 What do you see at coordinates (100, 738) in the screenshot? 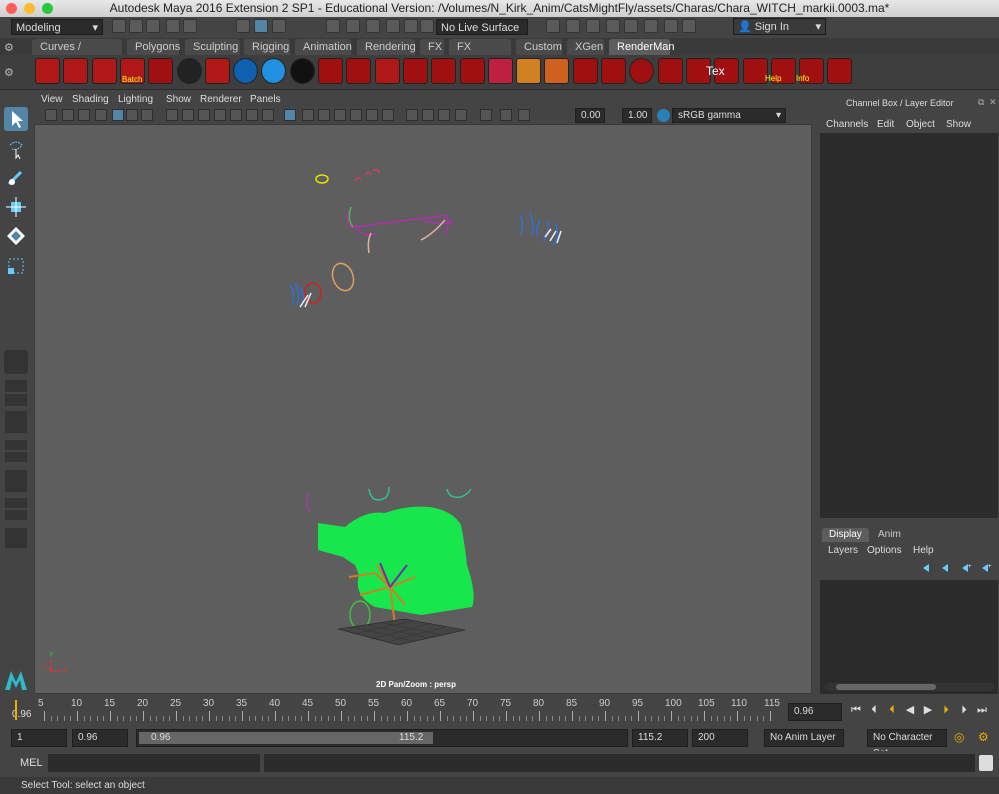
I see `playback-start-field: 0.96` at bounding box center [100, 738].